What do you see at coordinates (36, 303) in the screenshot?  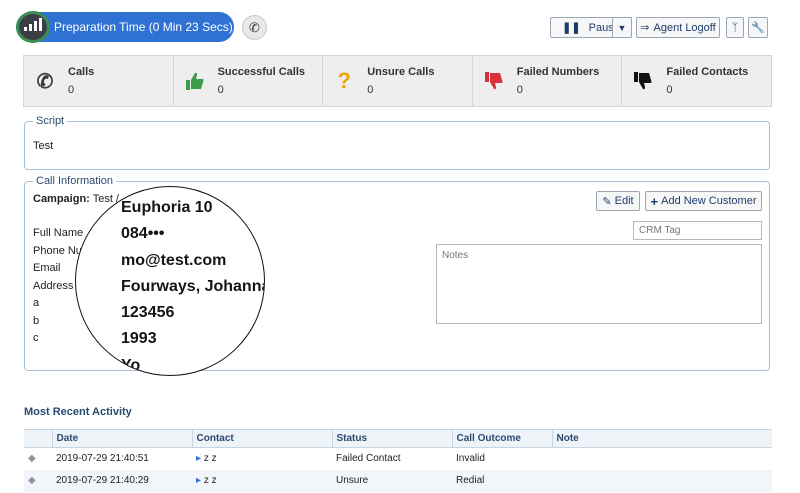 I see `field-label: a` at bounding box center [36, 303].